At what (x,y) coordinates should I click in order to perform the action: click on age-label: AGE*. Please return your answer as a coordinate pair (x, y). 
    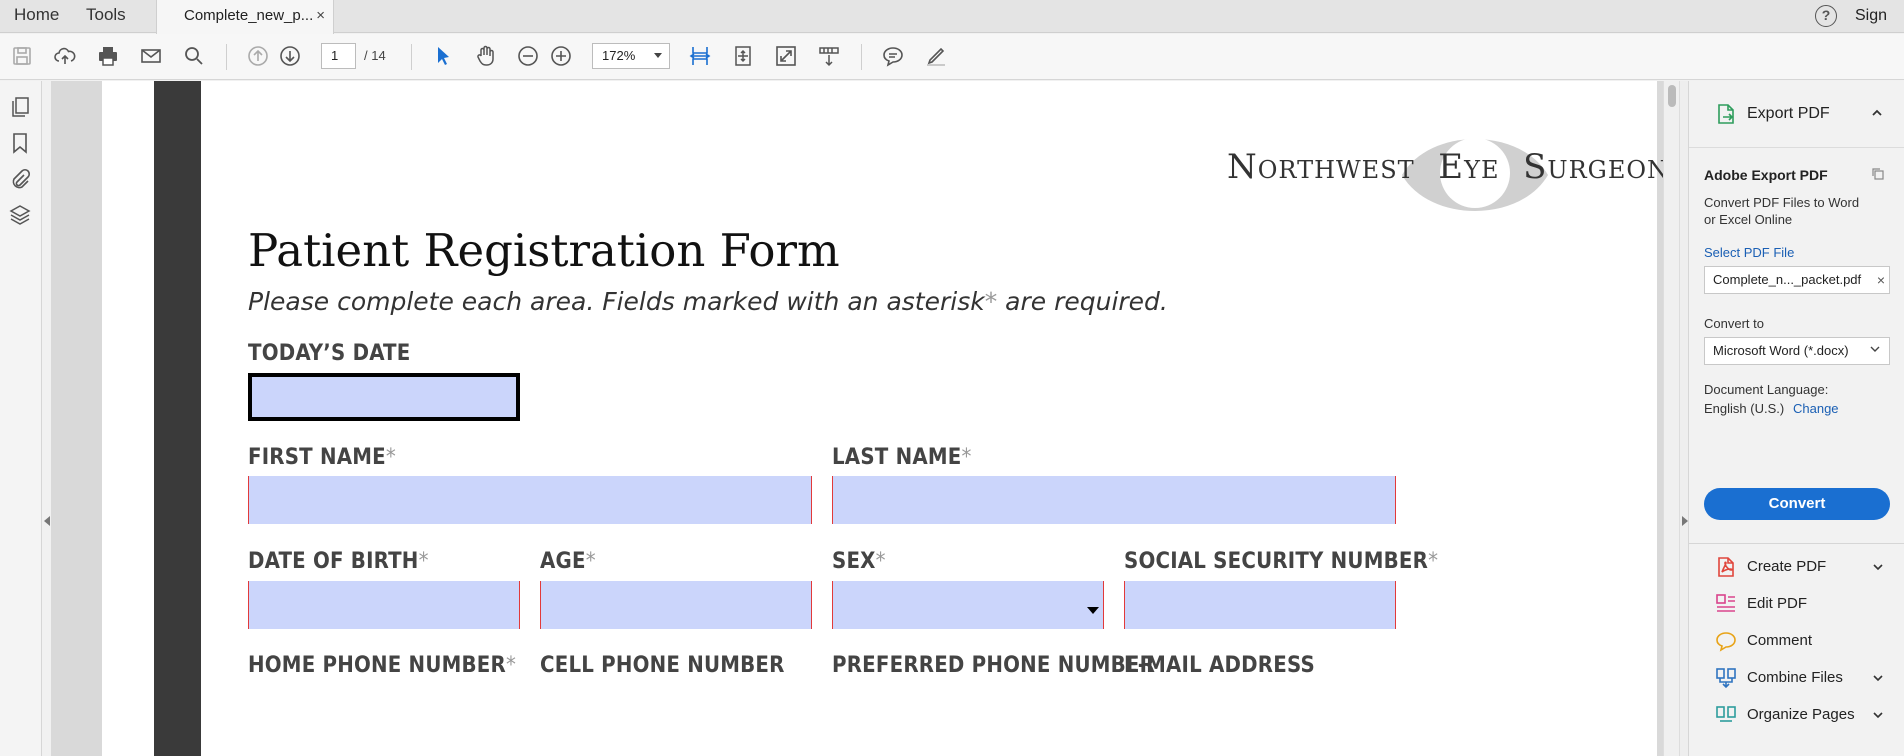
    Looking at the image, I should click on (568, 561).